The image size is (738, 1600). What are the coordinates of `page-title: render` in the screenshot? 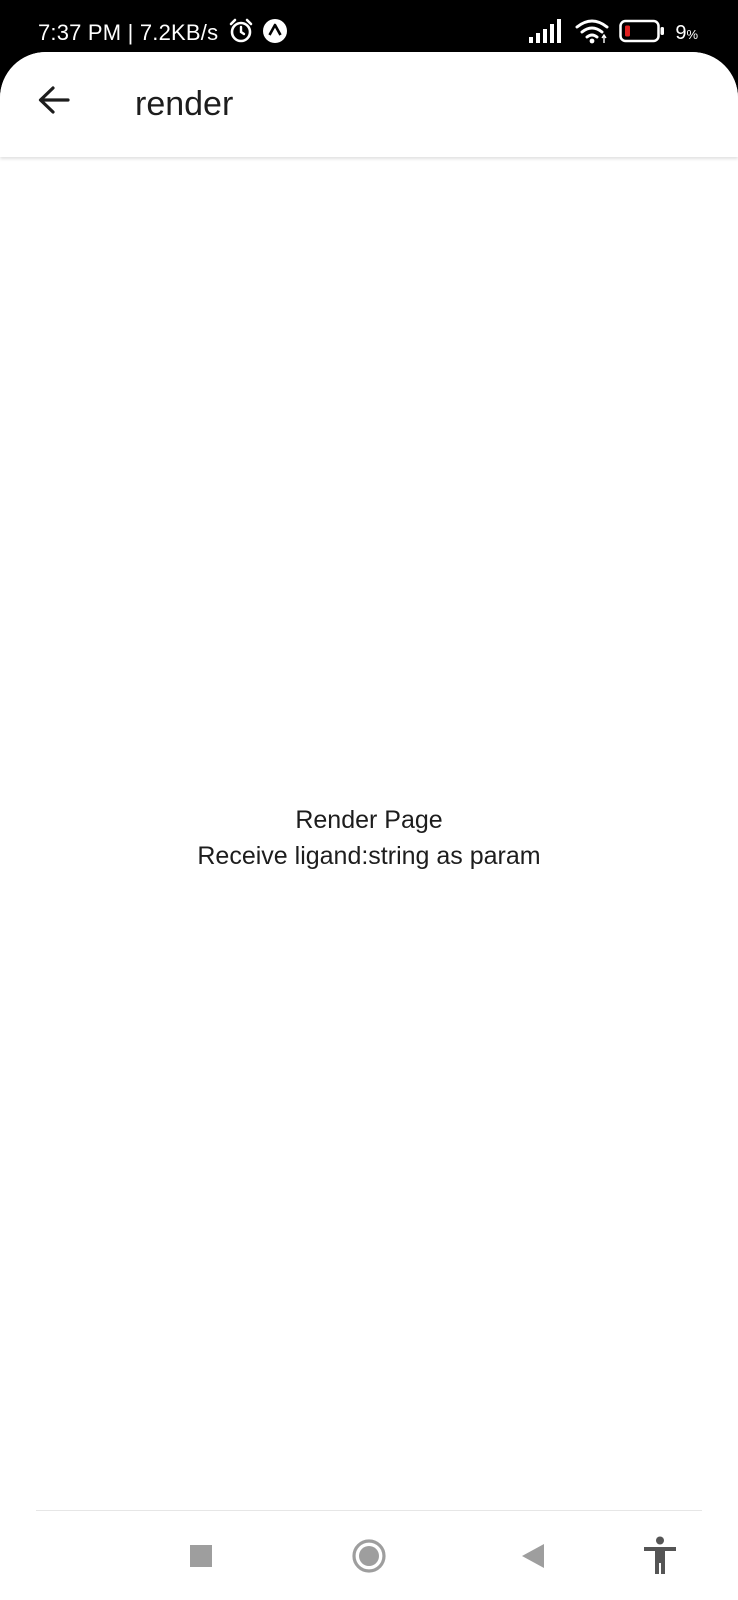 It's located at (184, 104).